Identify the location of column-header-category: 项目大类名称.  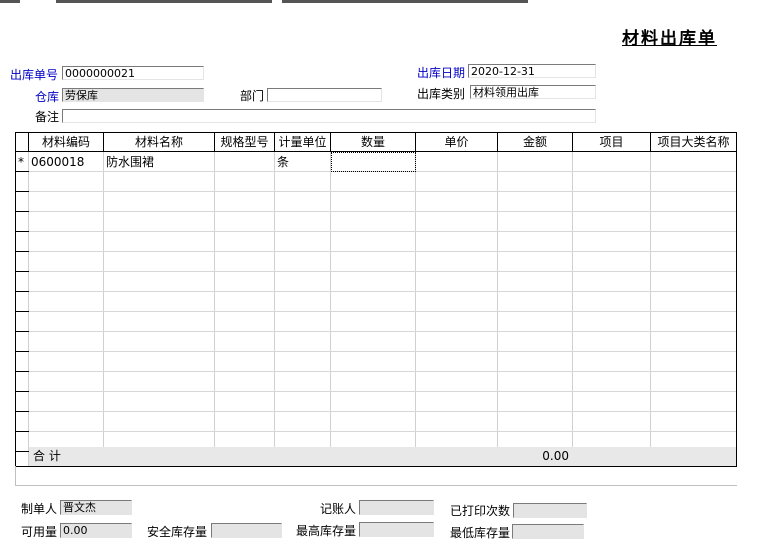
(693, 142).